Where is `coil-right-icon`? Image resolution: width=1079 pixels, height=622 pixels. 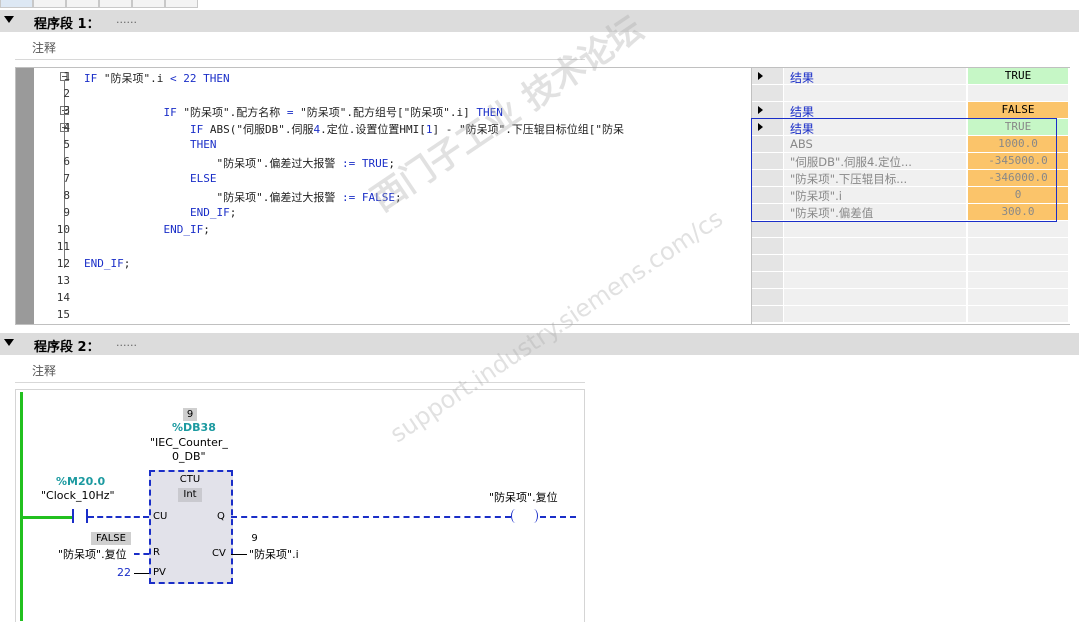 coil-right-icon is located at coordinates (533, 516).